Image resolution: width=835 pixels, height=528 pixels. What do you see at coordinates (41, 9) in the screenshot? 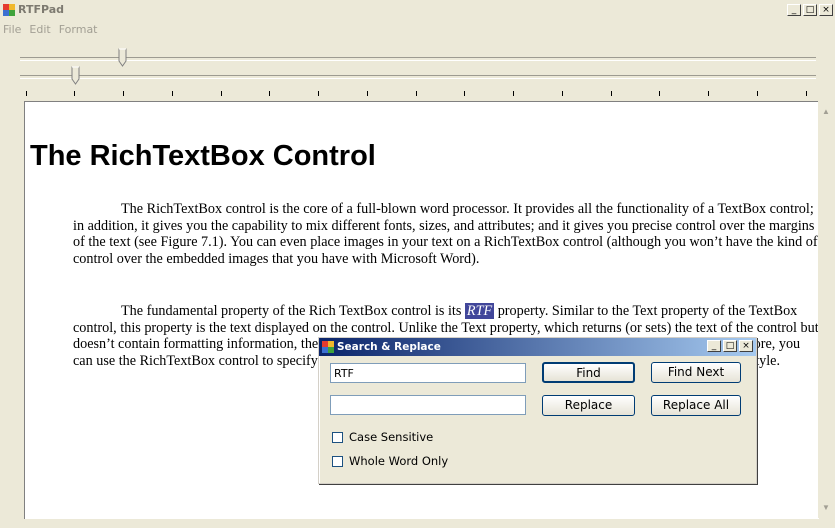
I see `window-title: RTFPad` at bounding box center [41, 9].